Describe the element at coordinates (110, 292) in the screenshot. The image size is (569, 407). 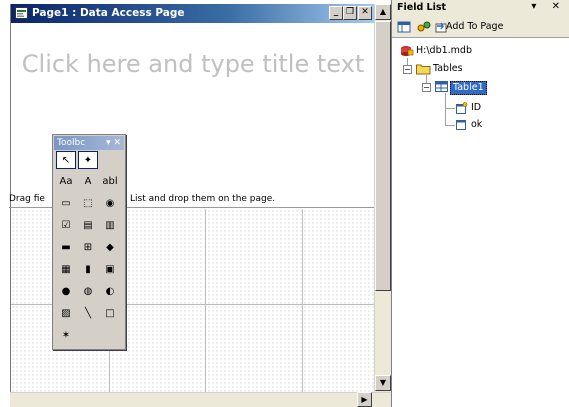
I see `movie-tool: ◐` at that location.